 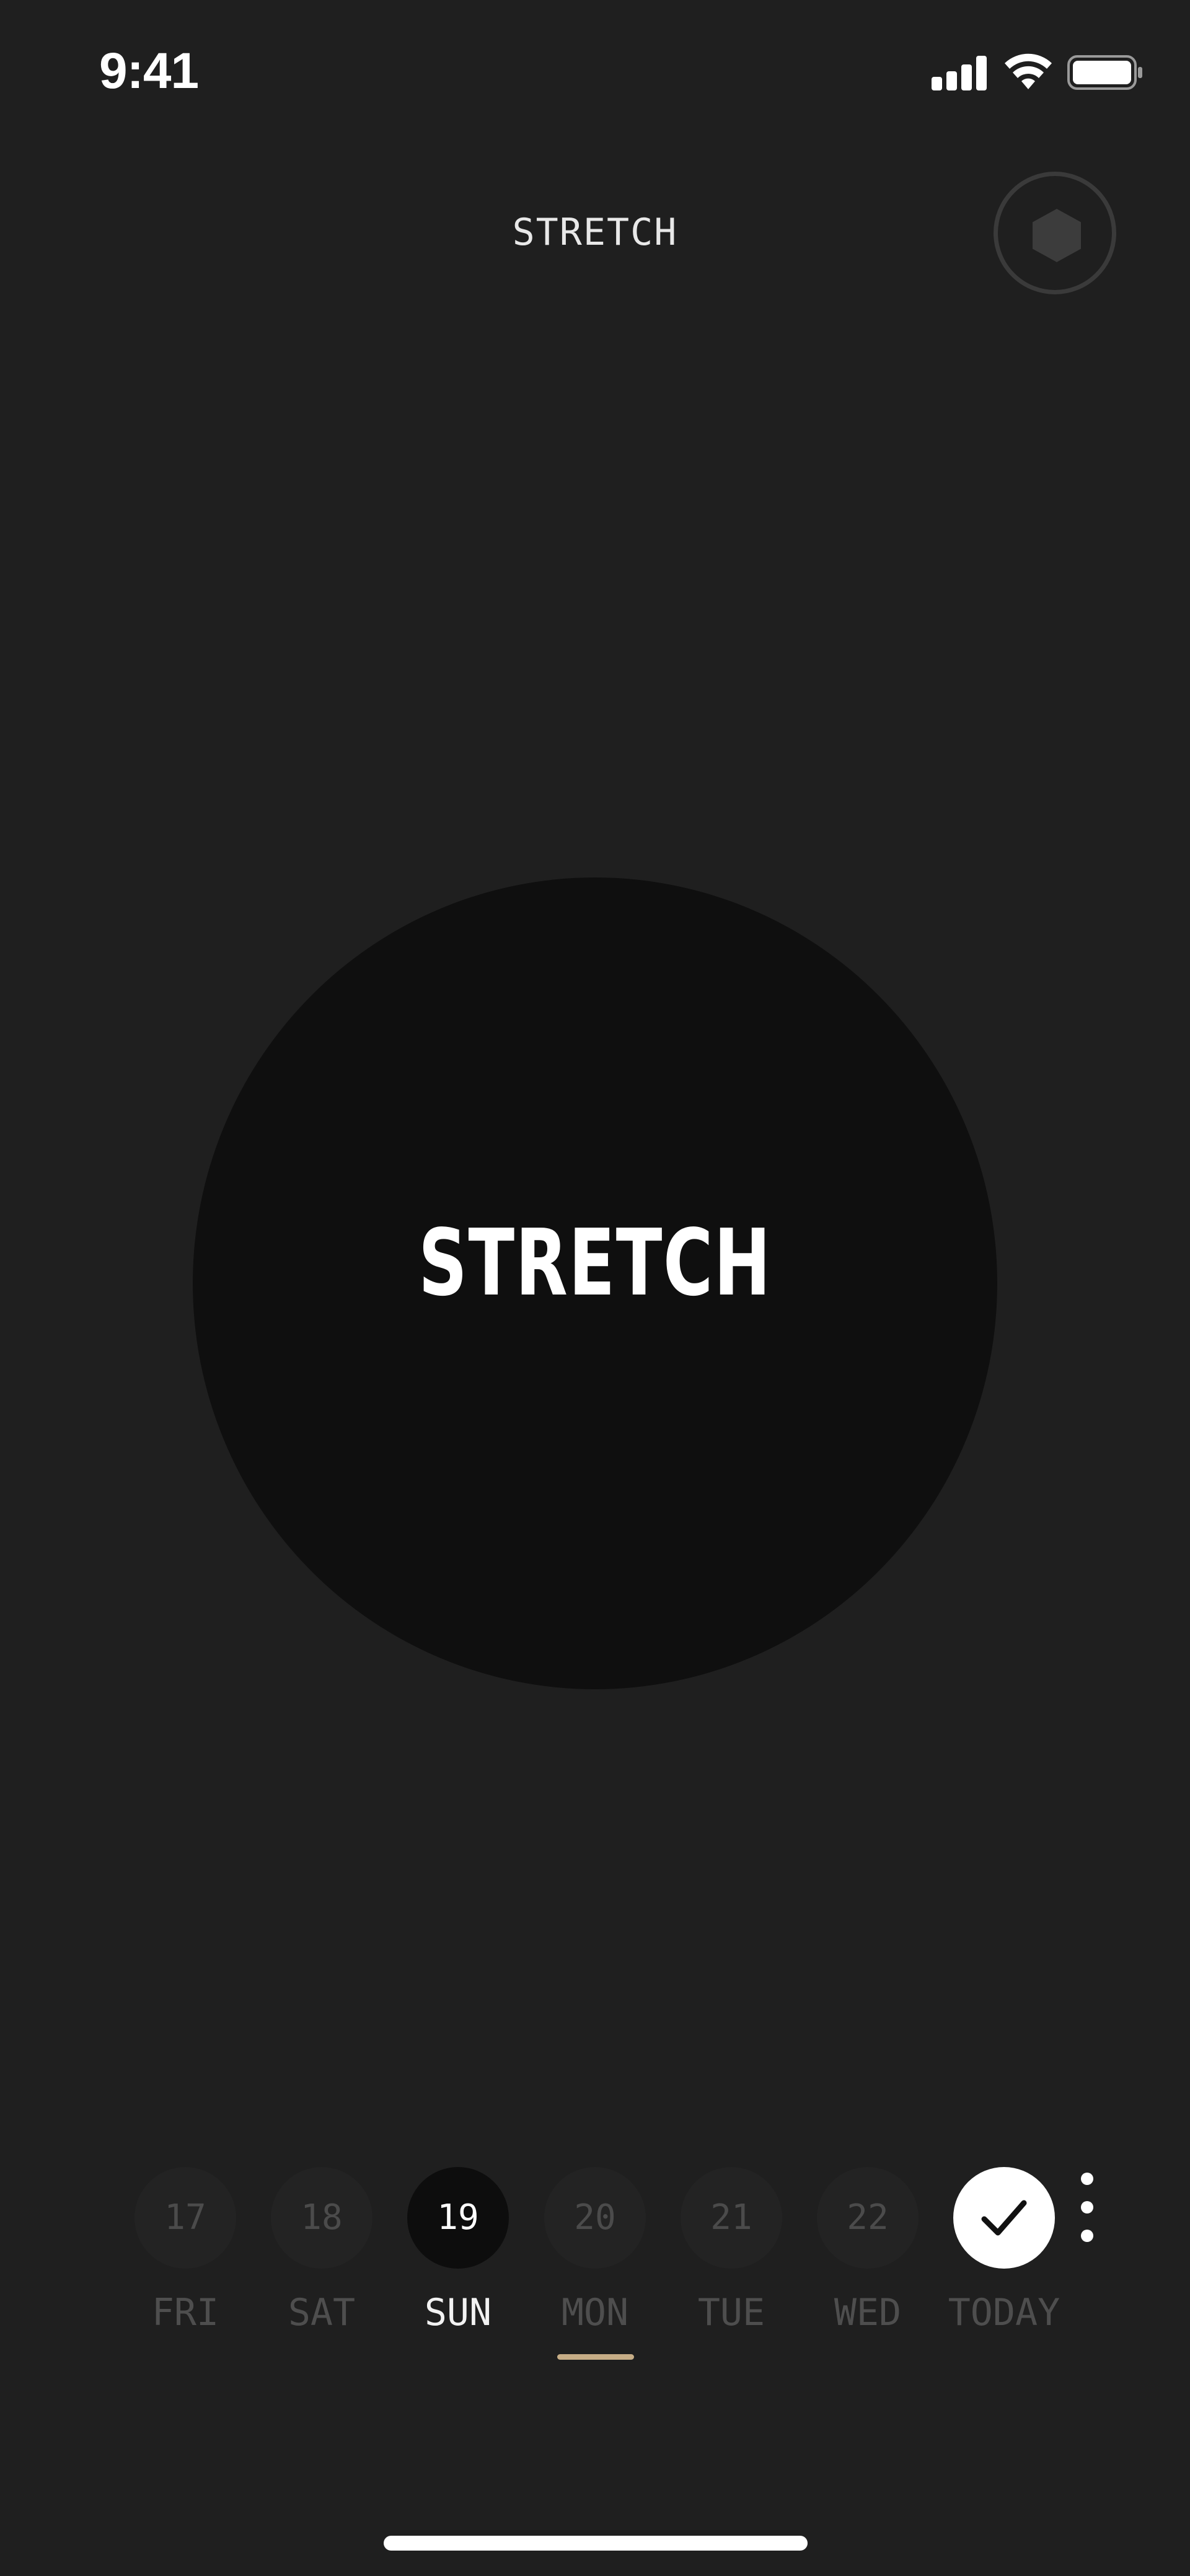 What do you see at coordinates (595, 2218) in the screenshot?
I see `day-number: 20` at bounding box center [595, 2218].